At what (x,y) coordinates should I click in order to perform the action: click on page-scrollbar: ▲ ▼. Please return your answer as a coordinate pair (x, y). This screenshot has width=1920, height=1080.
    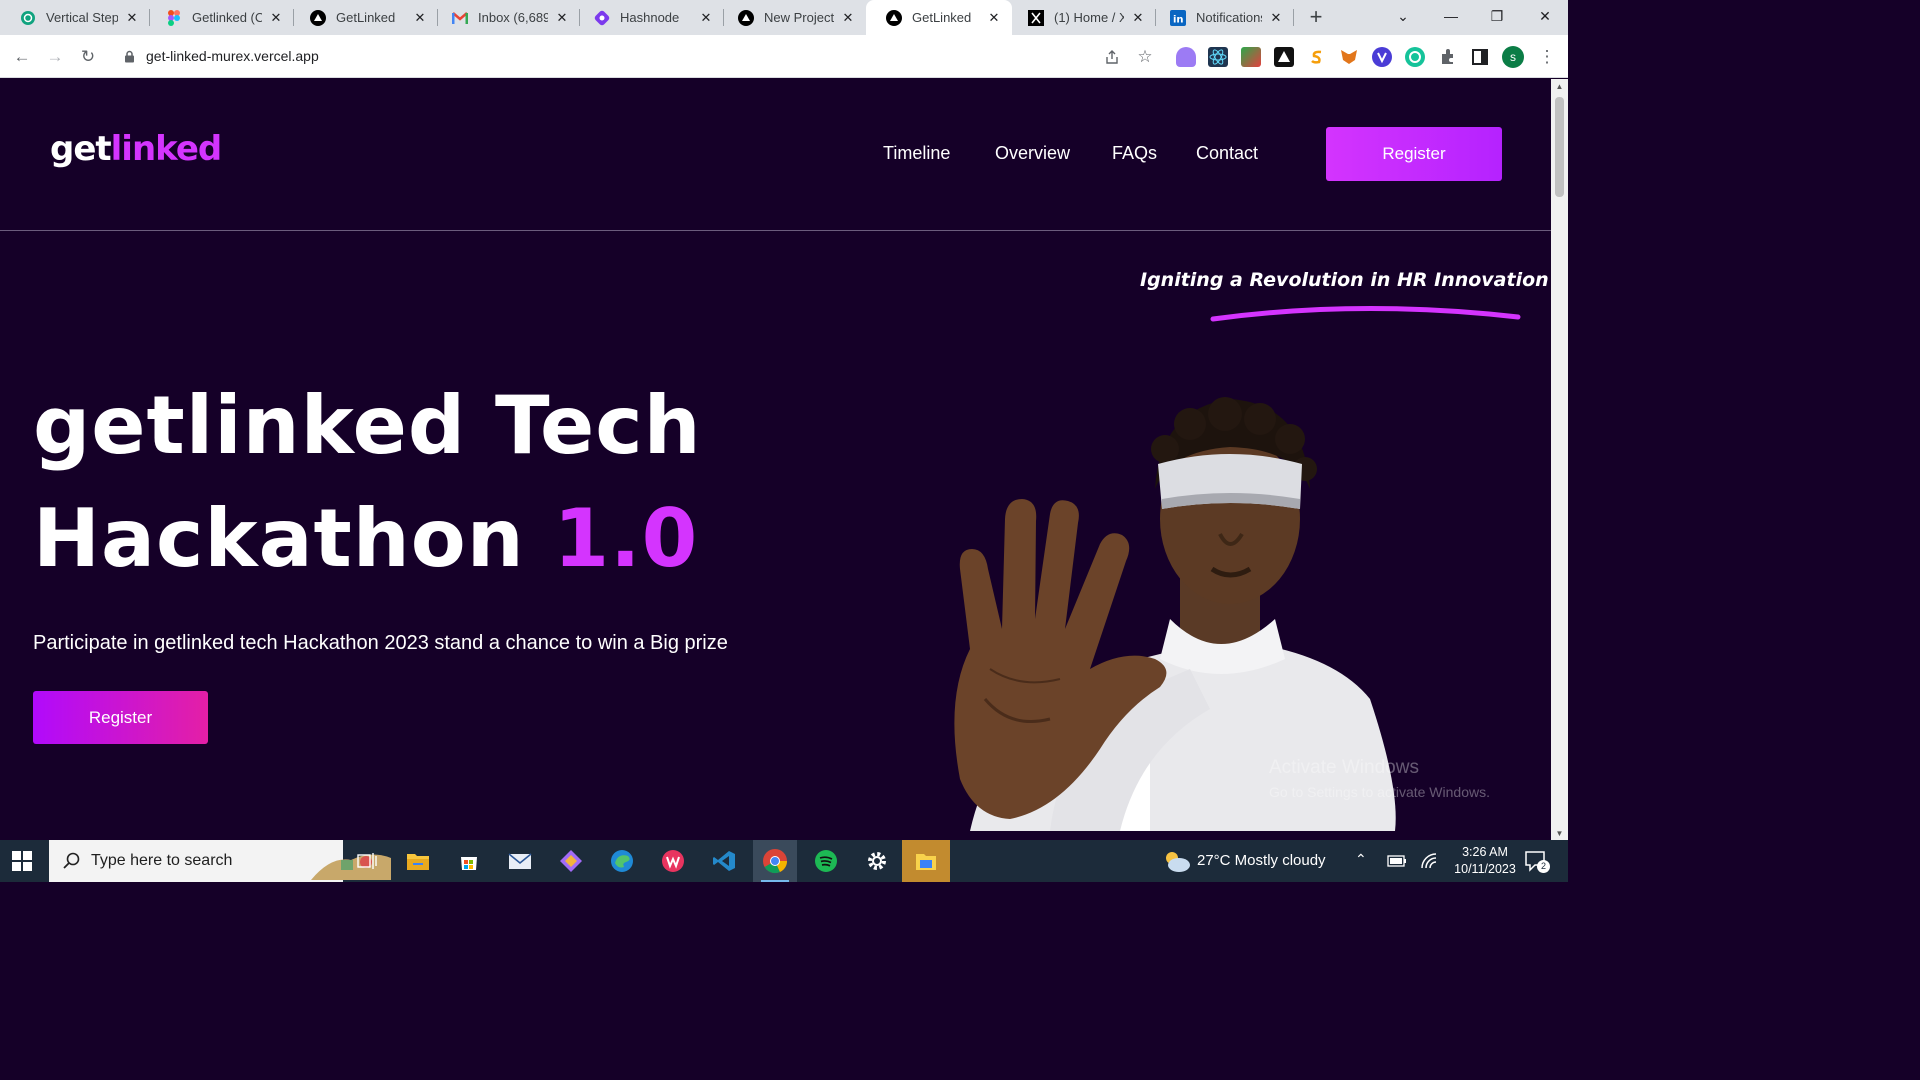
    Looking at the image, I should click on (1559, 459).